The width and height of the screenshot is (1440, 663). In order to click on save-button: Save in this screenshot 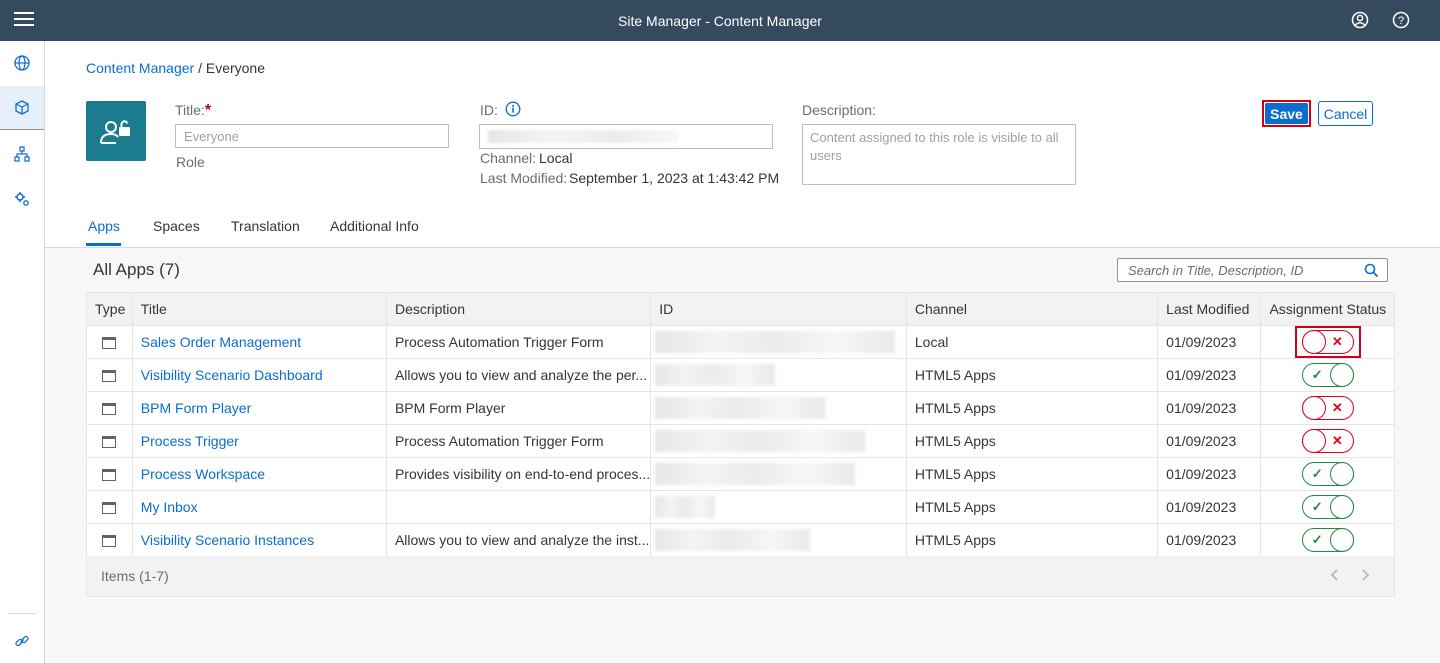, I will do `click(1286, 113)`.